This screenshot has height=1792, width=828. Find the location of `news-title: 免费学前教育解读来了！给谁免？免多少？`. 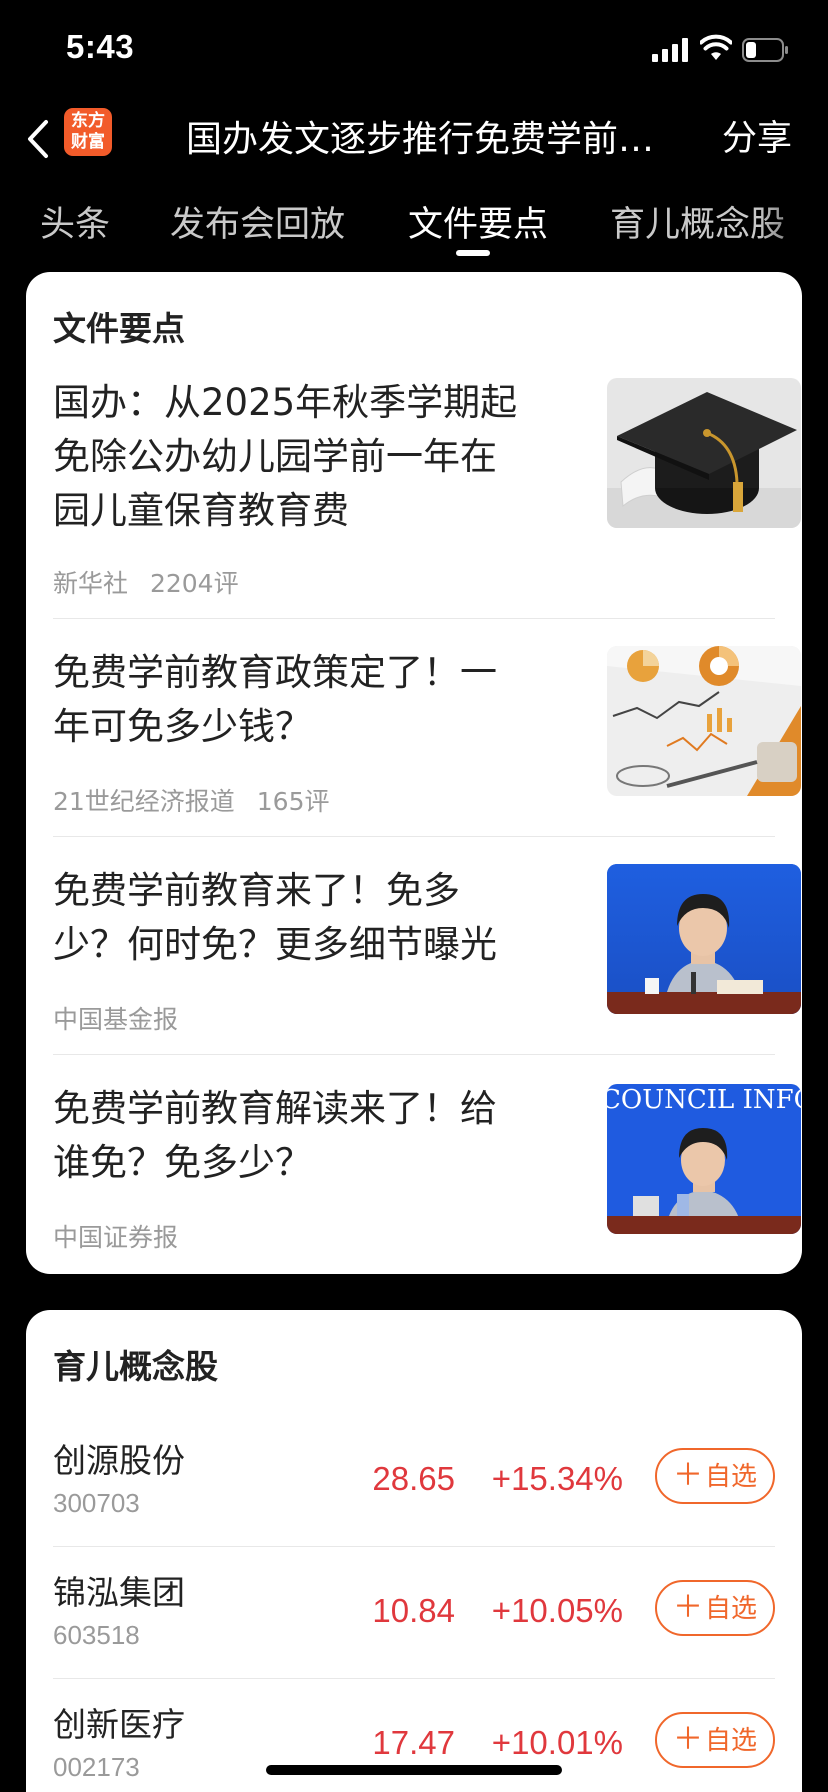

news-title: 免费学前教育解读来了！给谁免？免多少？ is located at coordinates (275, 1135).